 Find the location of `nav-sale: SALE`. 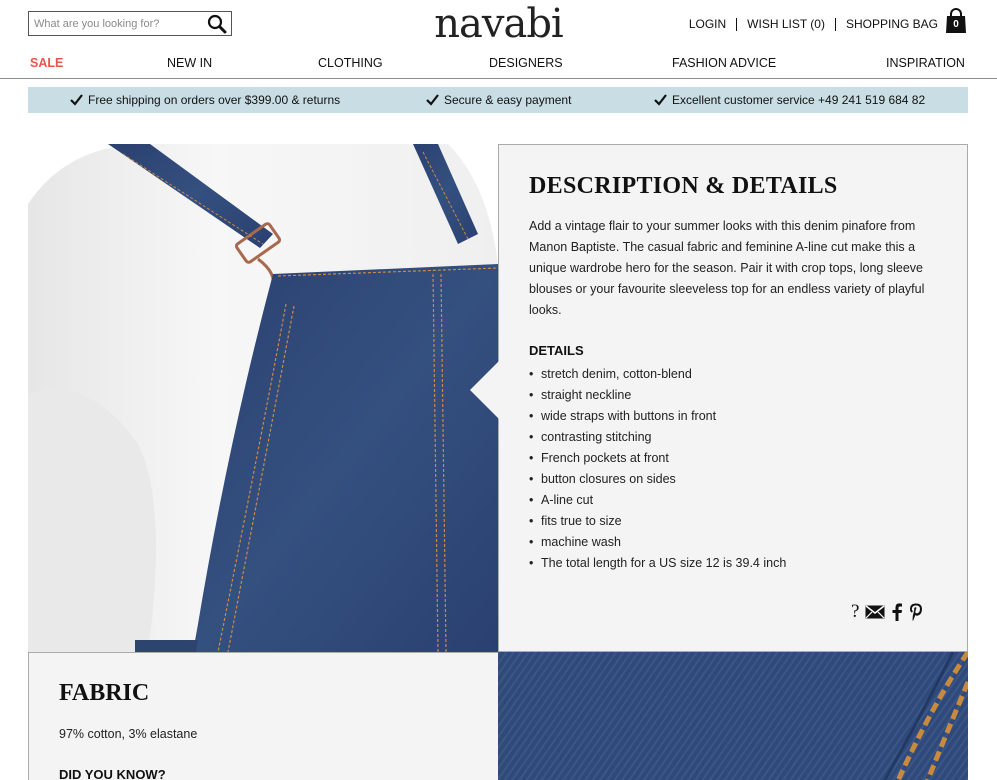

nav-sale: SALE is located at coordinates (46, 63).